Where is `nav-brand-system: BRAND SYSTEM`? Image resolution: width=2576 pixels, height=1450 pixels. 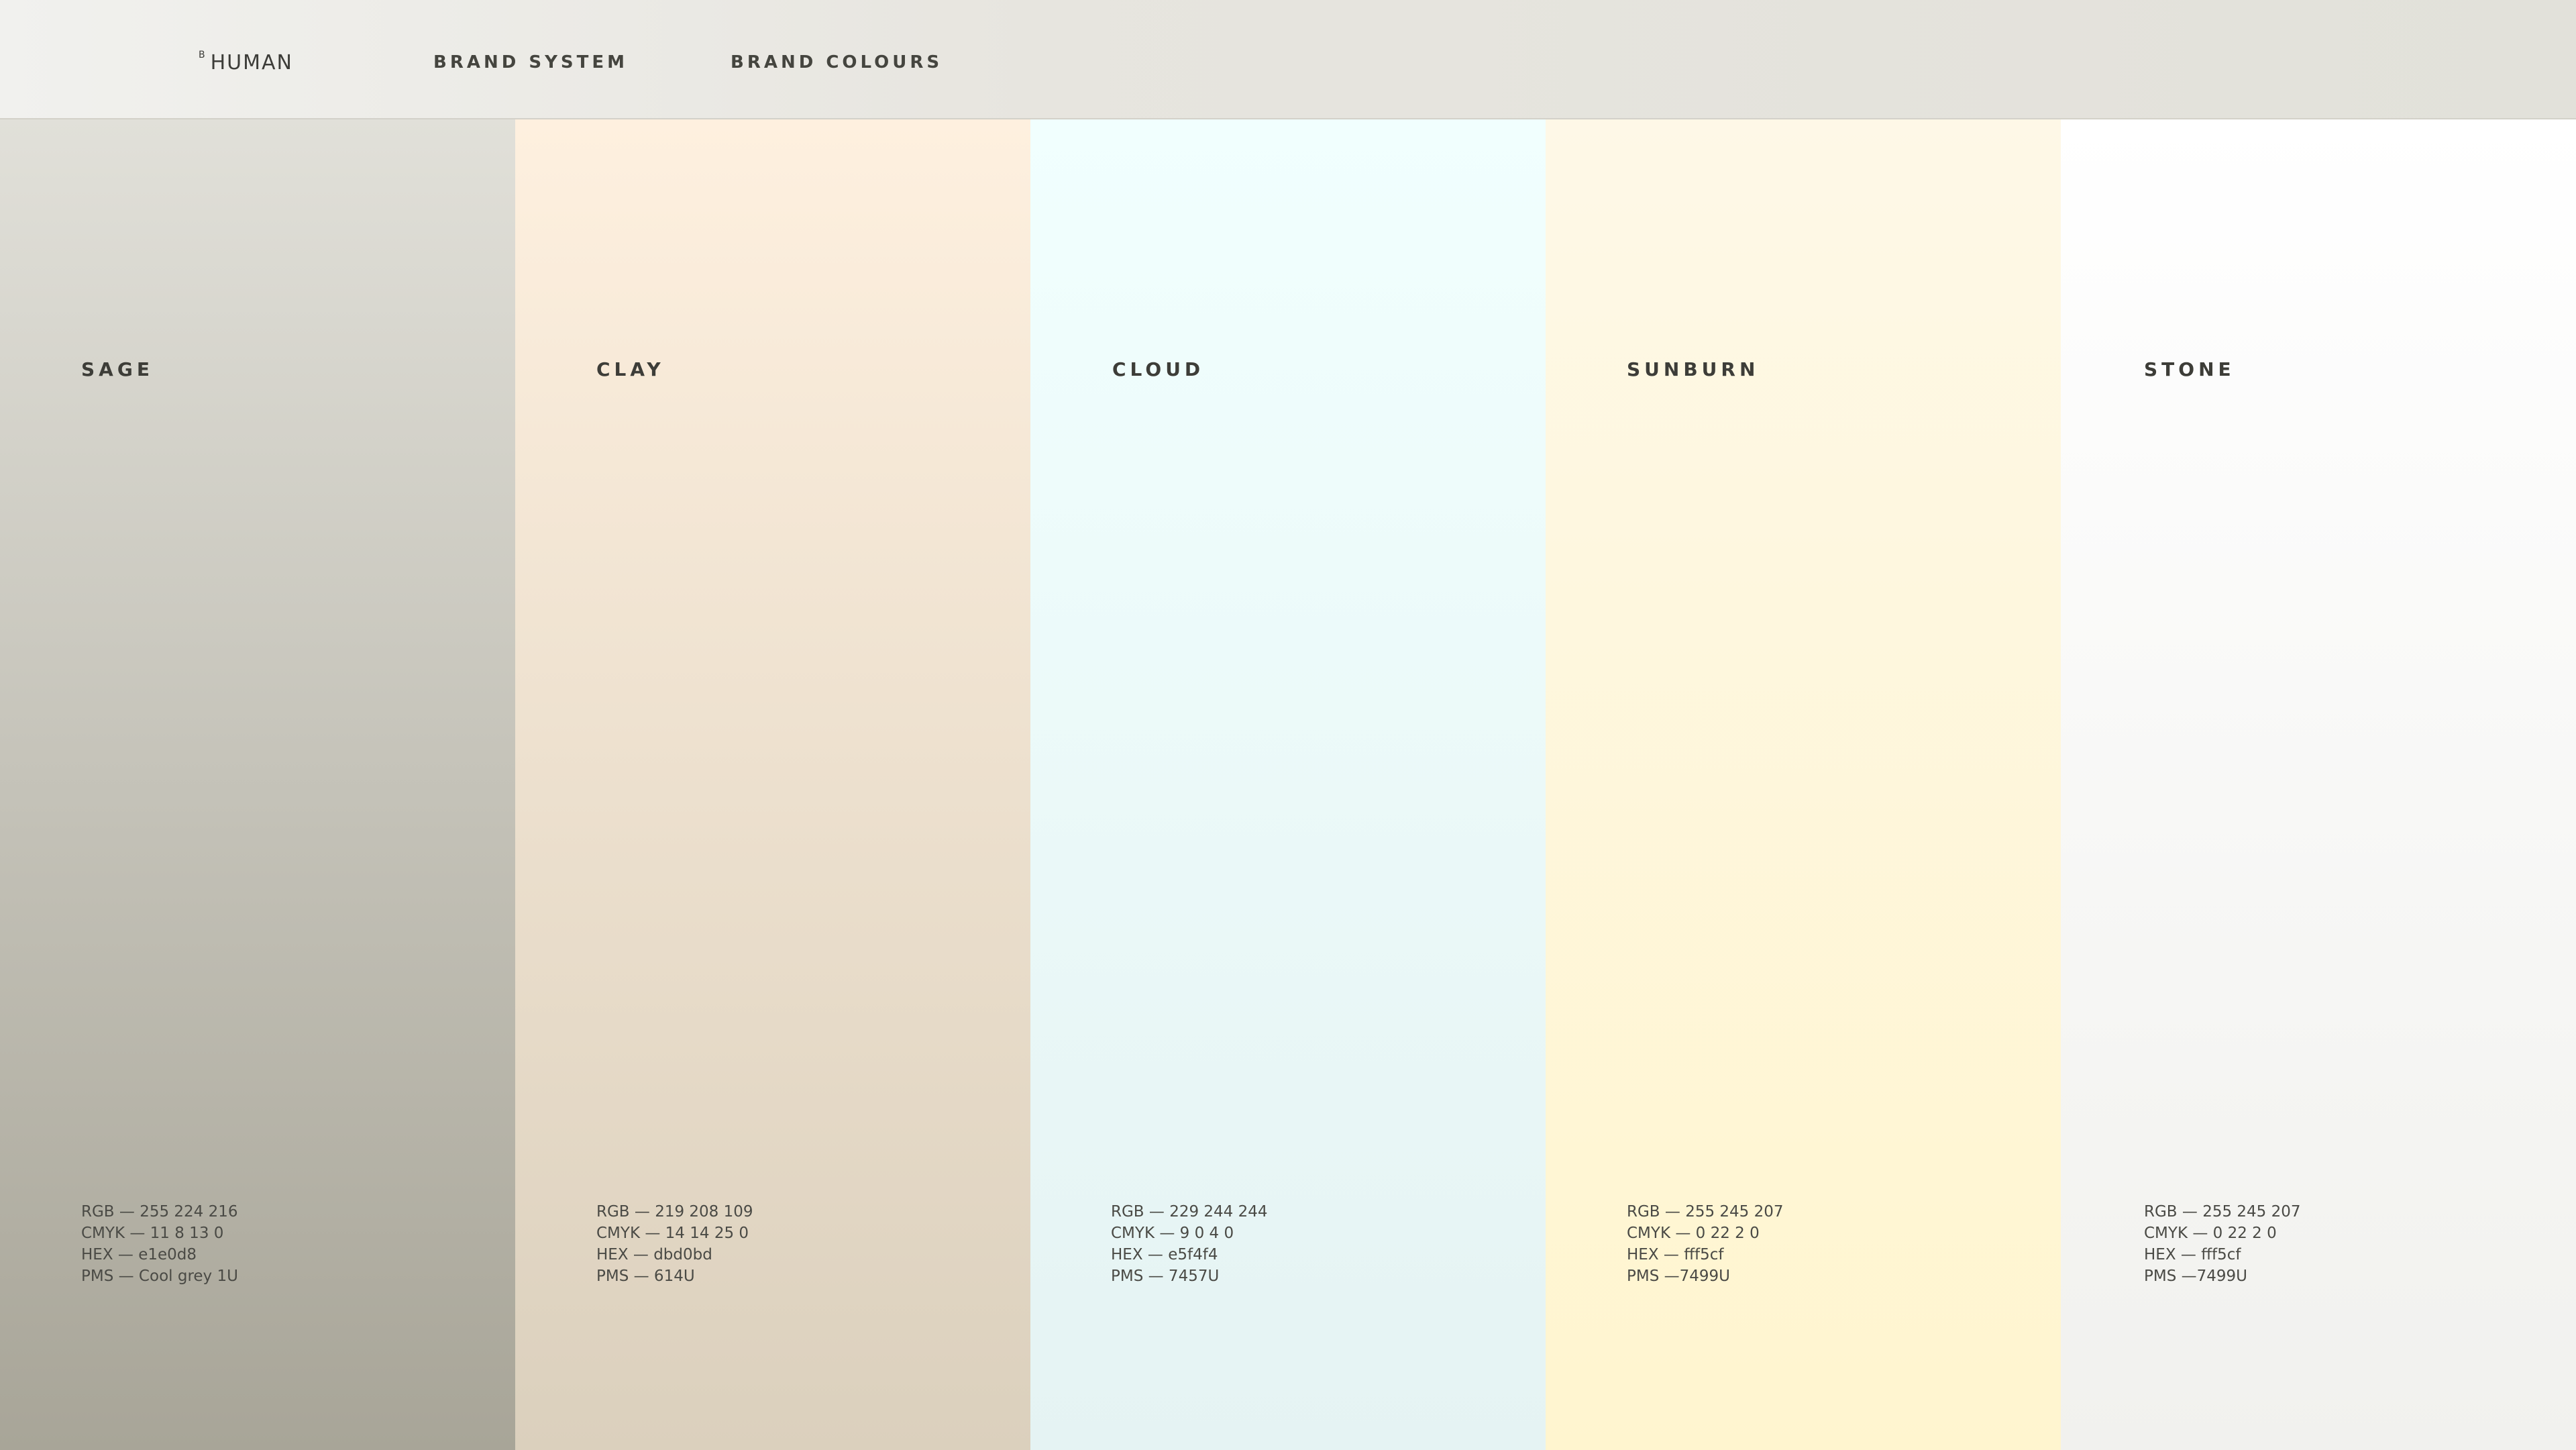 nav-brand-system: BRAND SYSTEM is located at coordinates (530, 62).